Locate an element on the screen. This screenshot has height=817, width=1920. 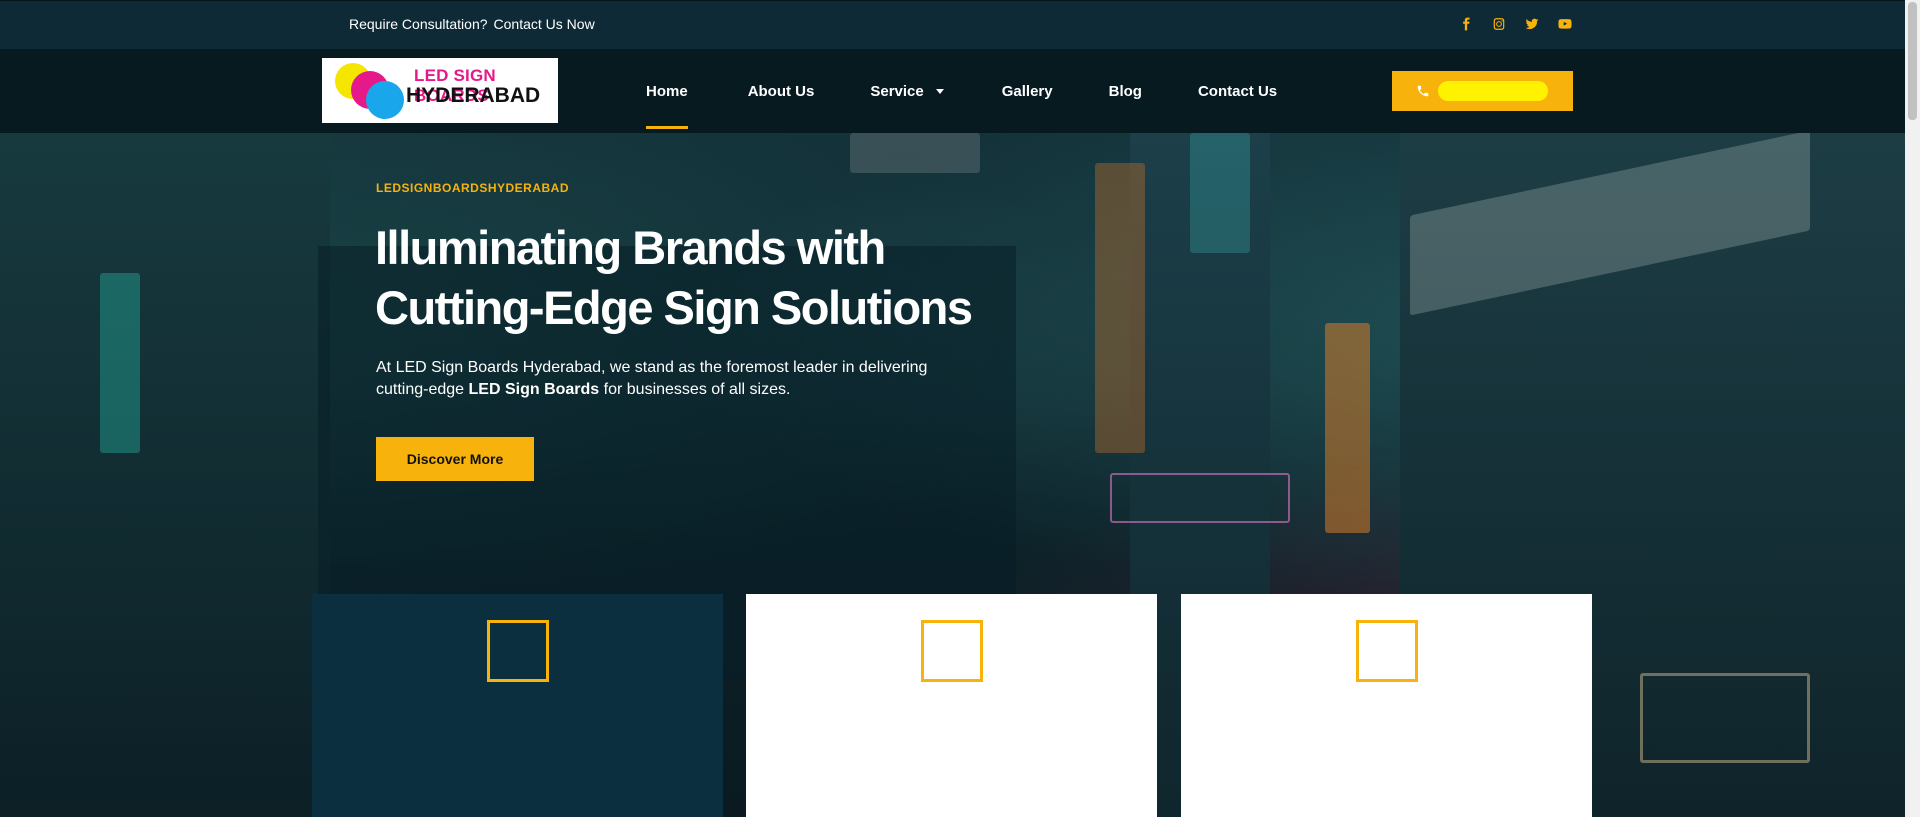
youtube-icon is located at coordinates (1565, 24).